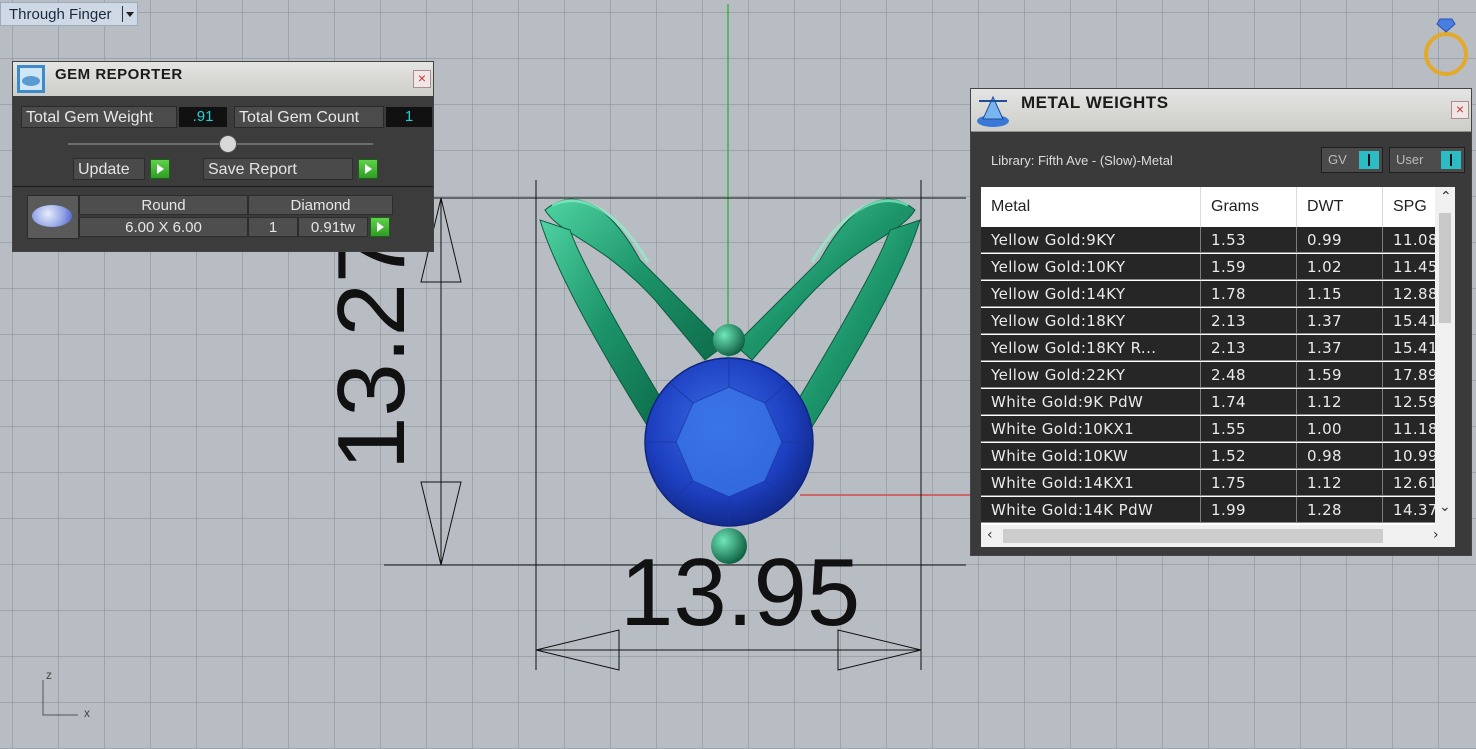 The height and width of the screenshot is (749, 1476). What do you see at coordinates (1249, 294) in the screenshot?
I see `table-cell: 1.78` at bounding box center [1249, 294].